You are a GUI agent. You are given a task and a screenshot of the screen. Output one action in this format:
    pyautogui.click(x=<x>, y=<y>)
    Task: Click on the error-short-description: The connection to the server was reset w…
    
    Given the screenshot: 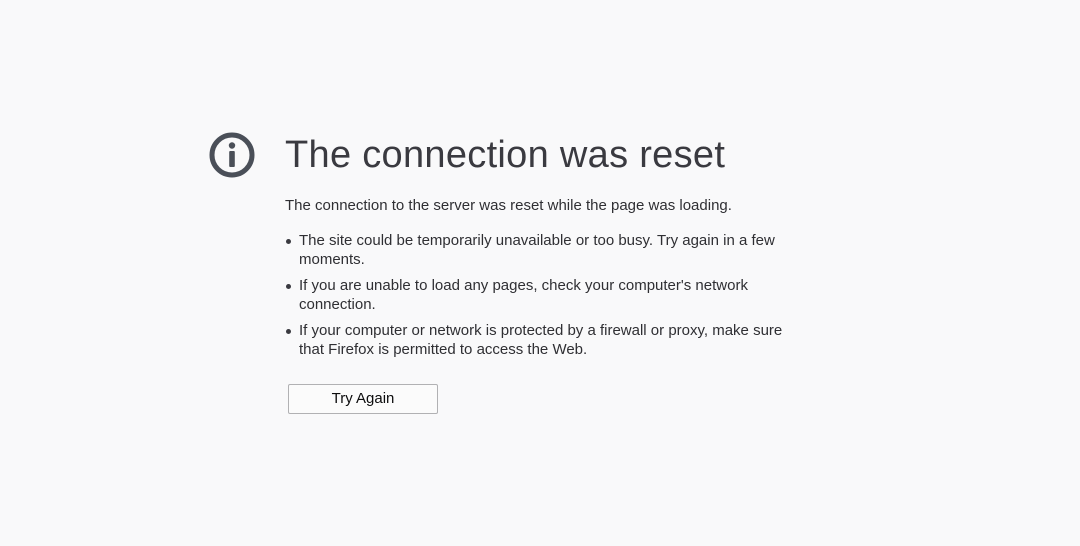 What is the action you would take?
    pyautogui.click(x=508, y=205)
    